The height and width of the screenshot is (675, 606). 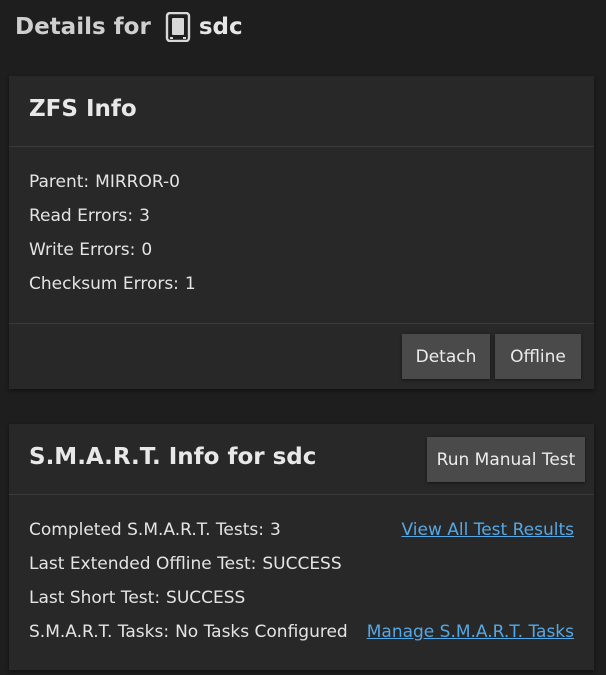 I want to click on page-title-prefix: Details for, so click(x=83, y=27).